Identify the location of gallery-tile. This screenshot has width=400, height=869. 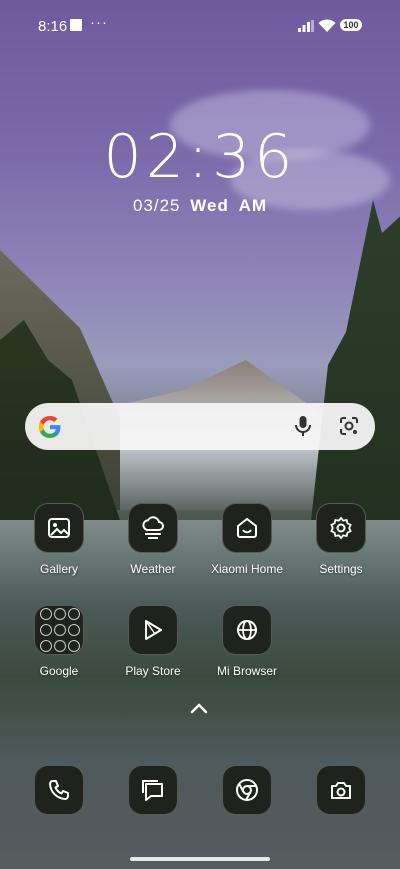
(59, 528).